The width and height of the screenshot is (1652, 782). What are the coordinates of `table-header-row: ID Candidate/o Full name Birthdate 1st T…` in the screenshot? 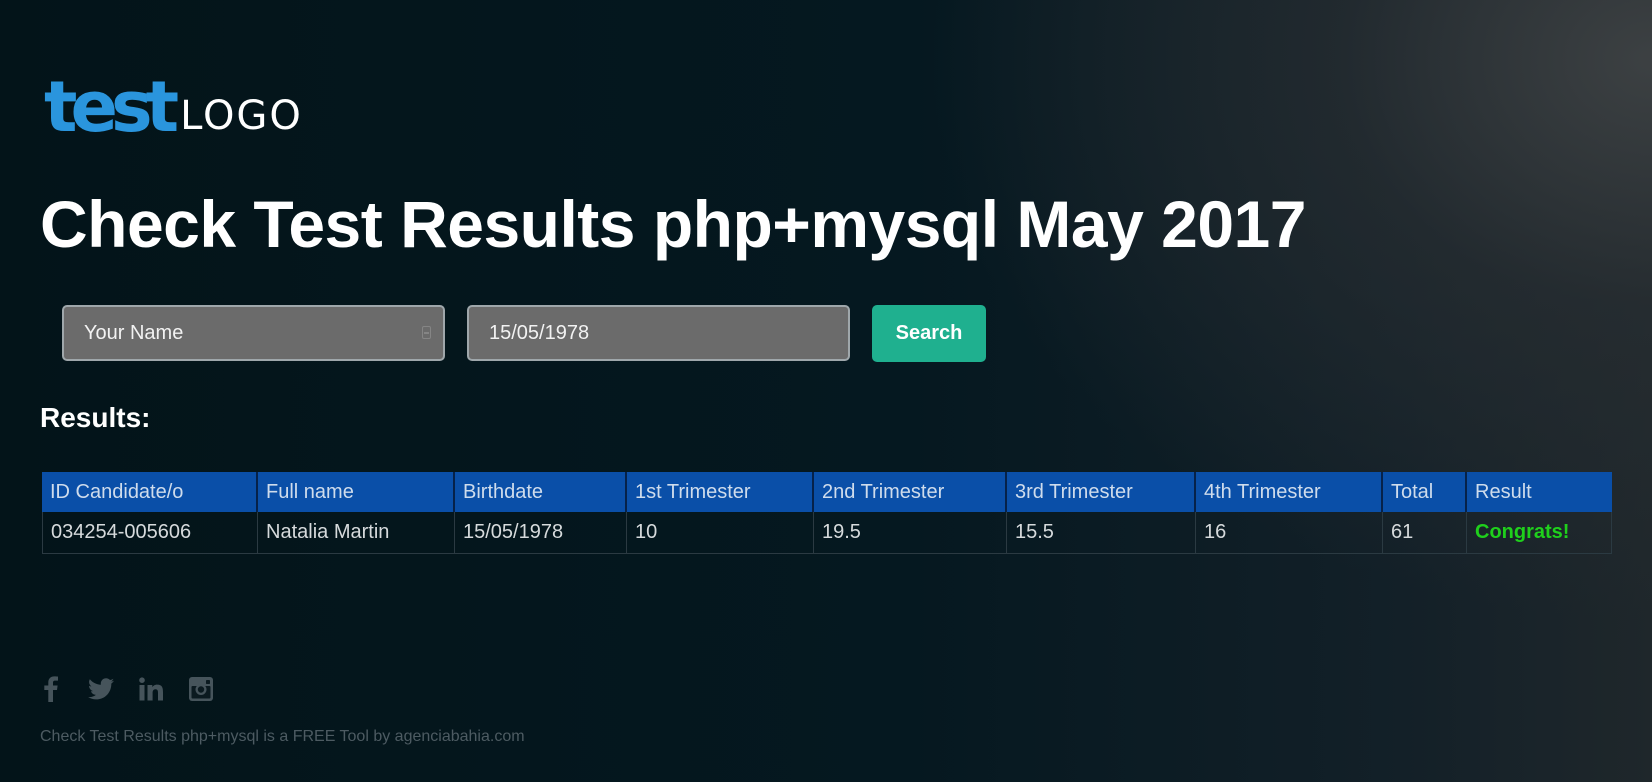 It's located at (827, 492).